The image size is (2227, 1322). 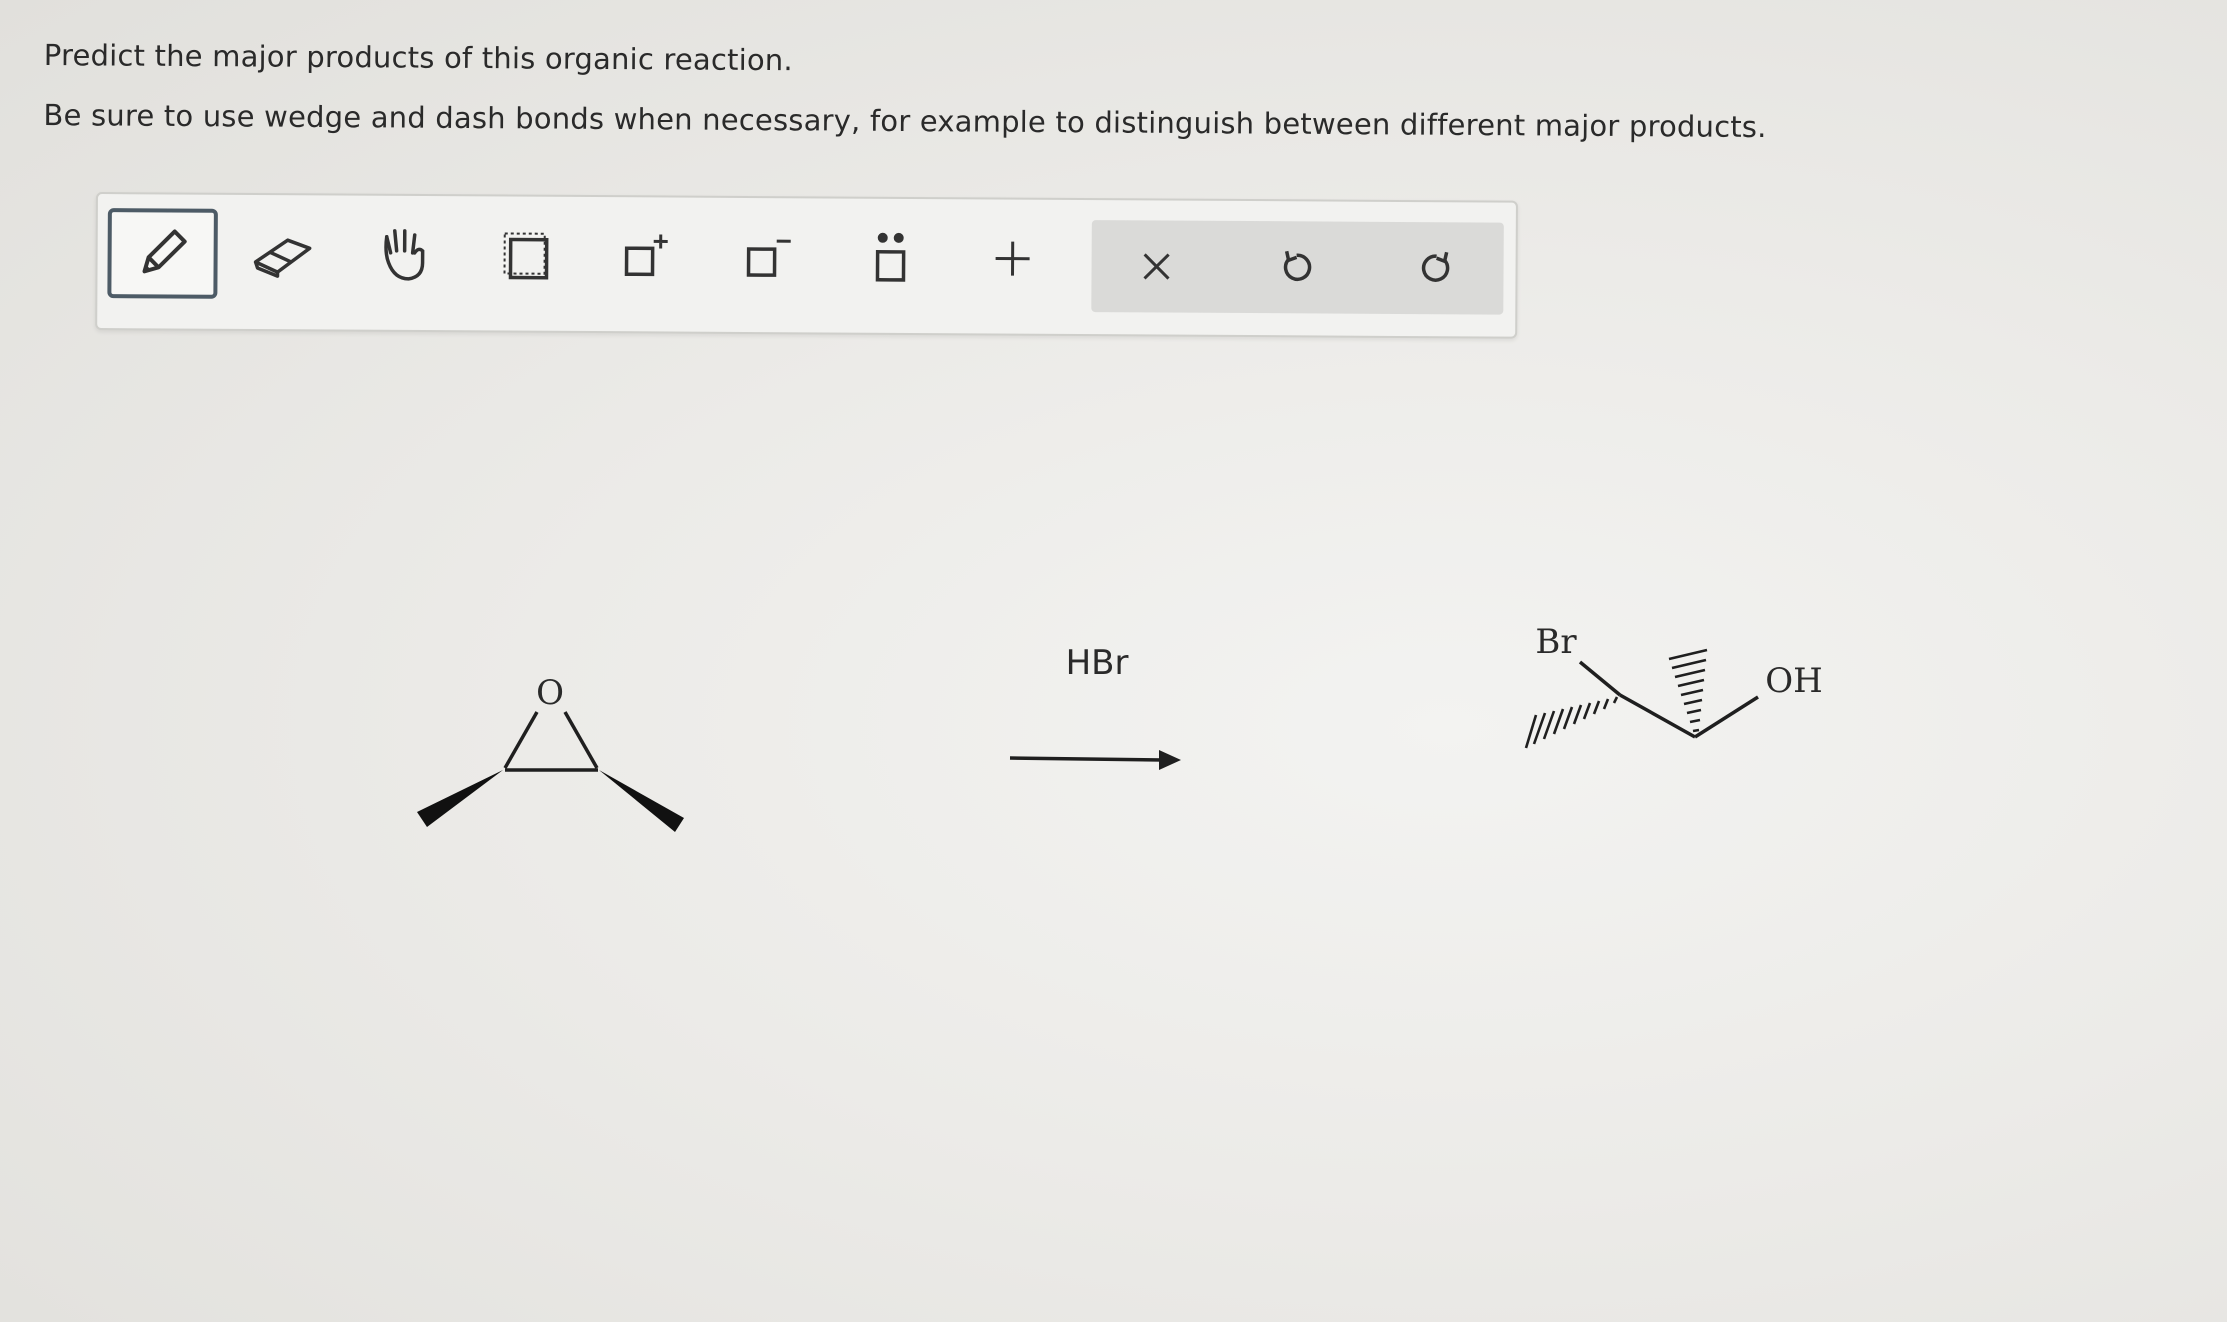 What do you see at coordinates (1095, 706) in the screenshot?
I see `reaction-step: HBr` at bounding box center [1095, 706].